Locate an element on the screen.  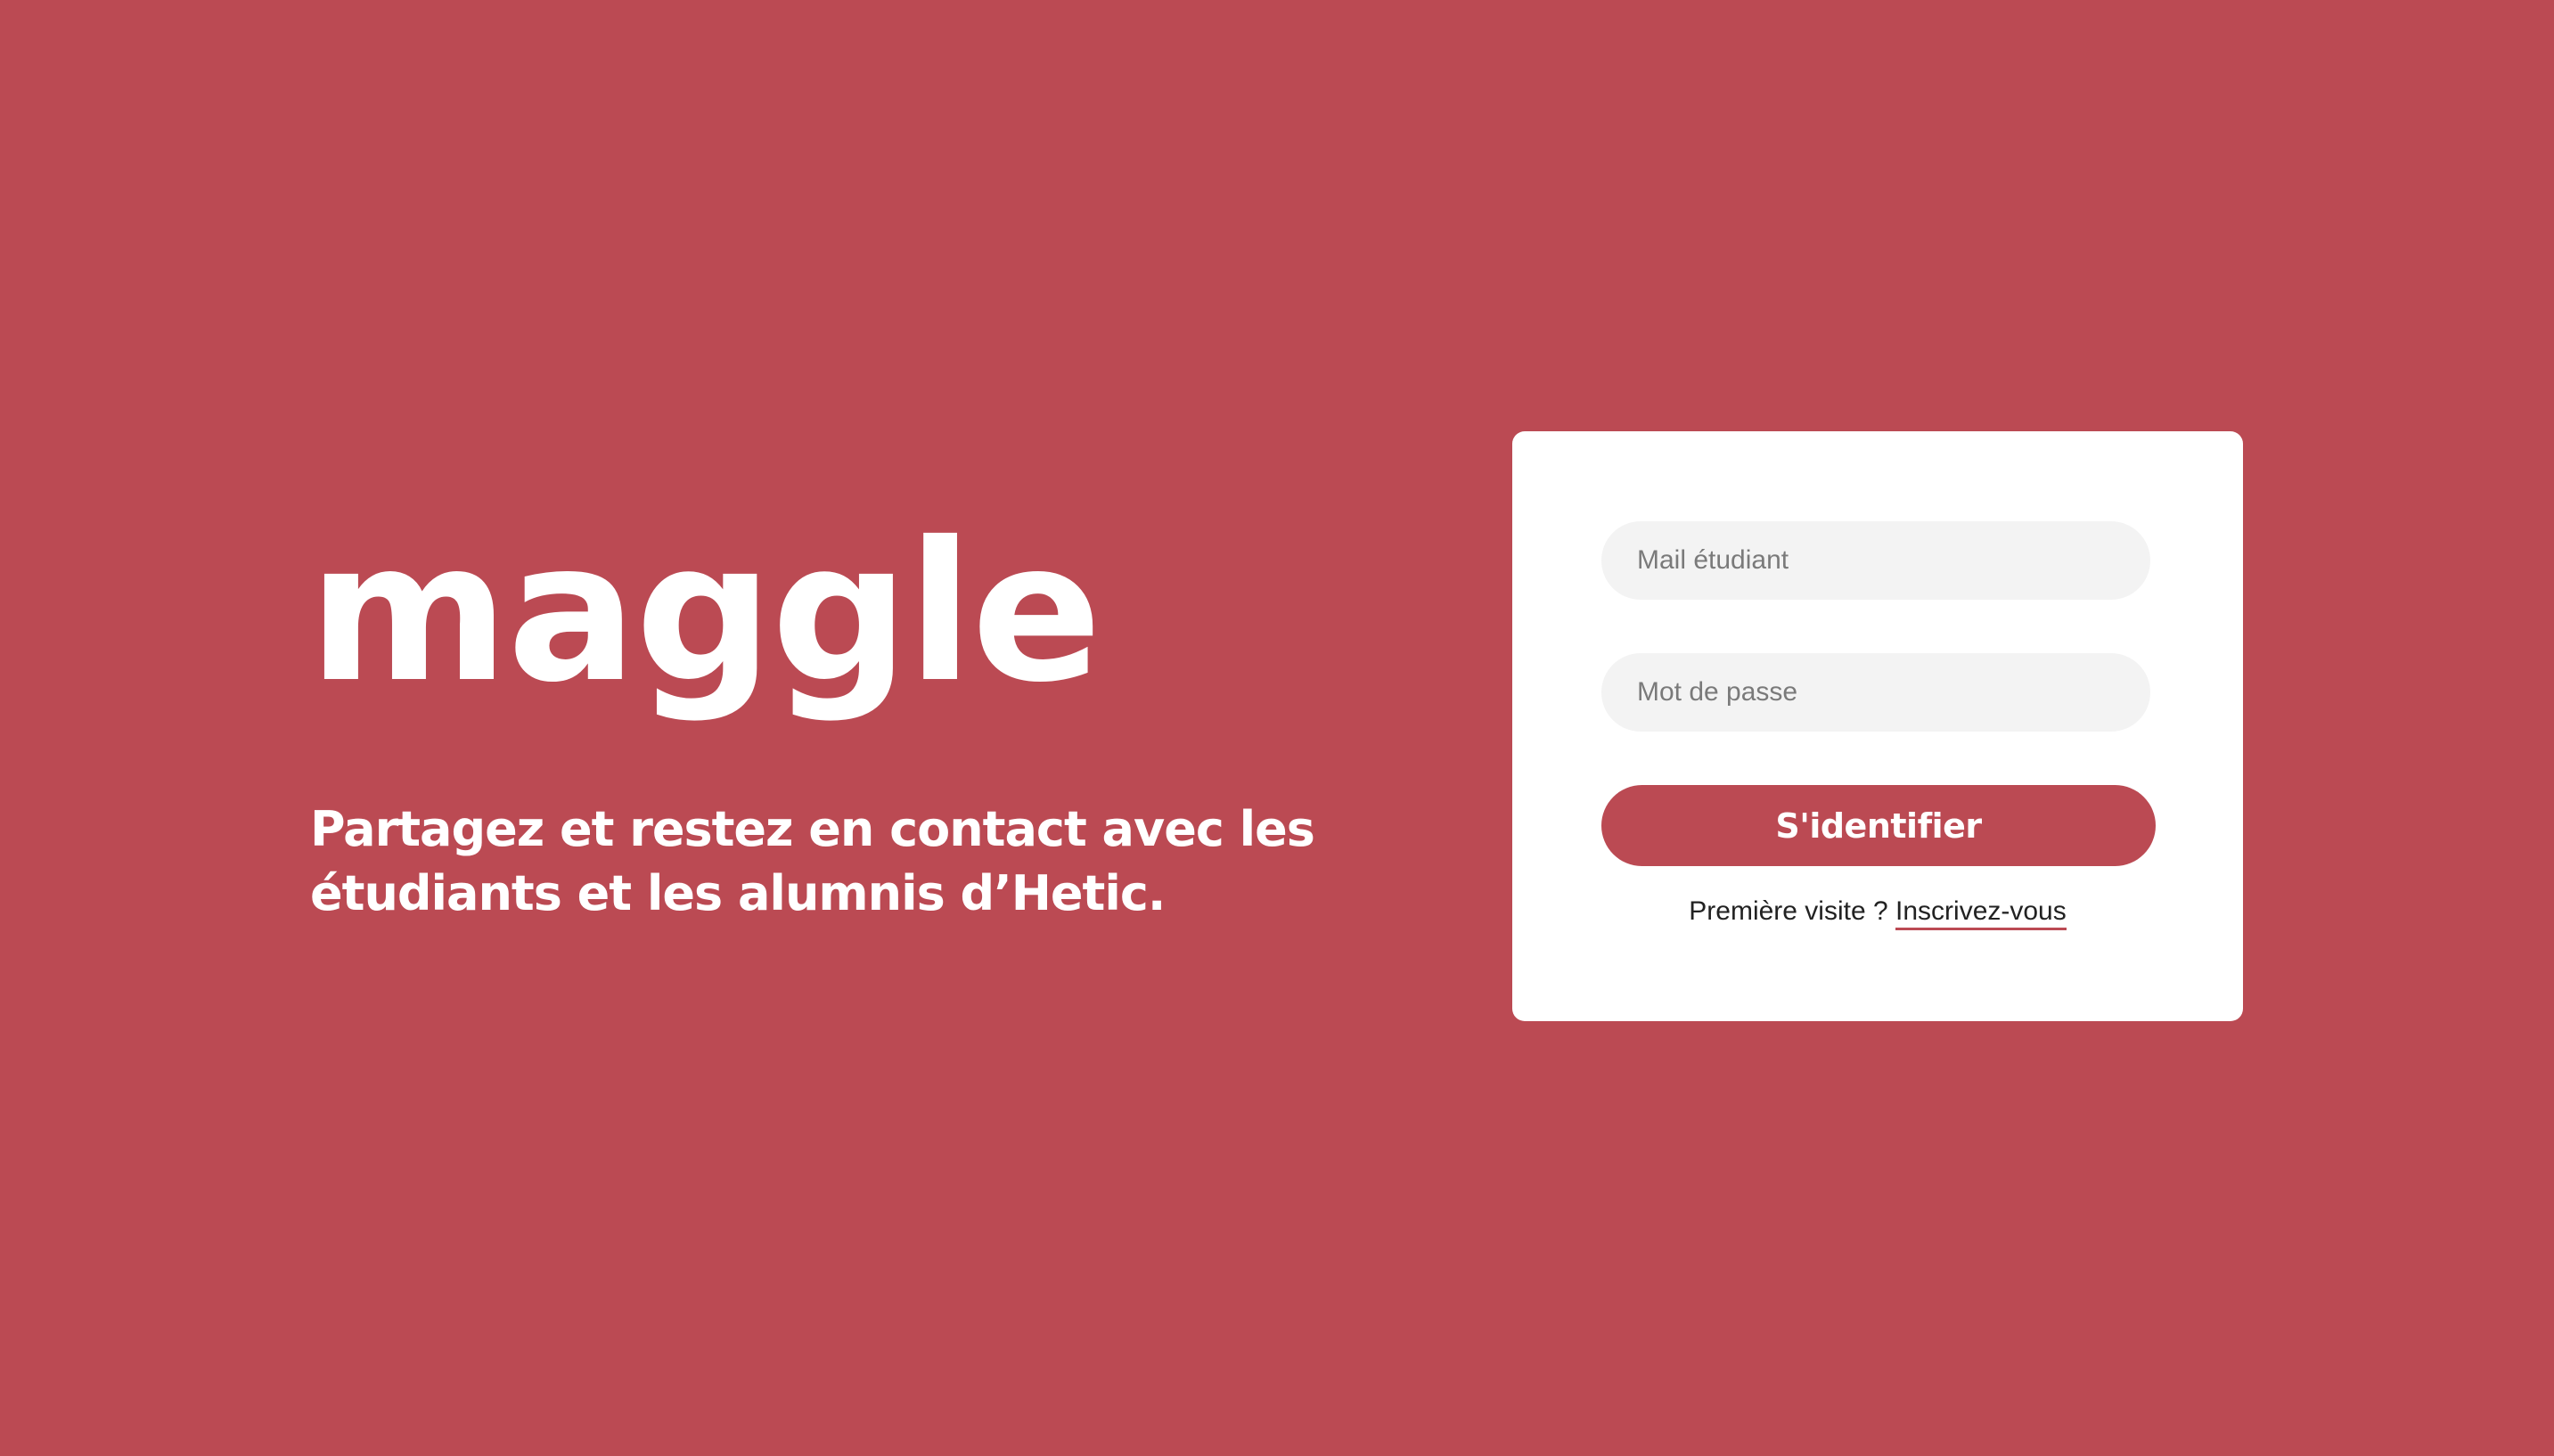
password-field is located at coordinates (1875, 693).